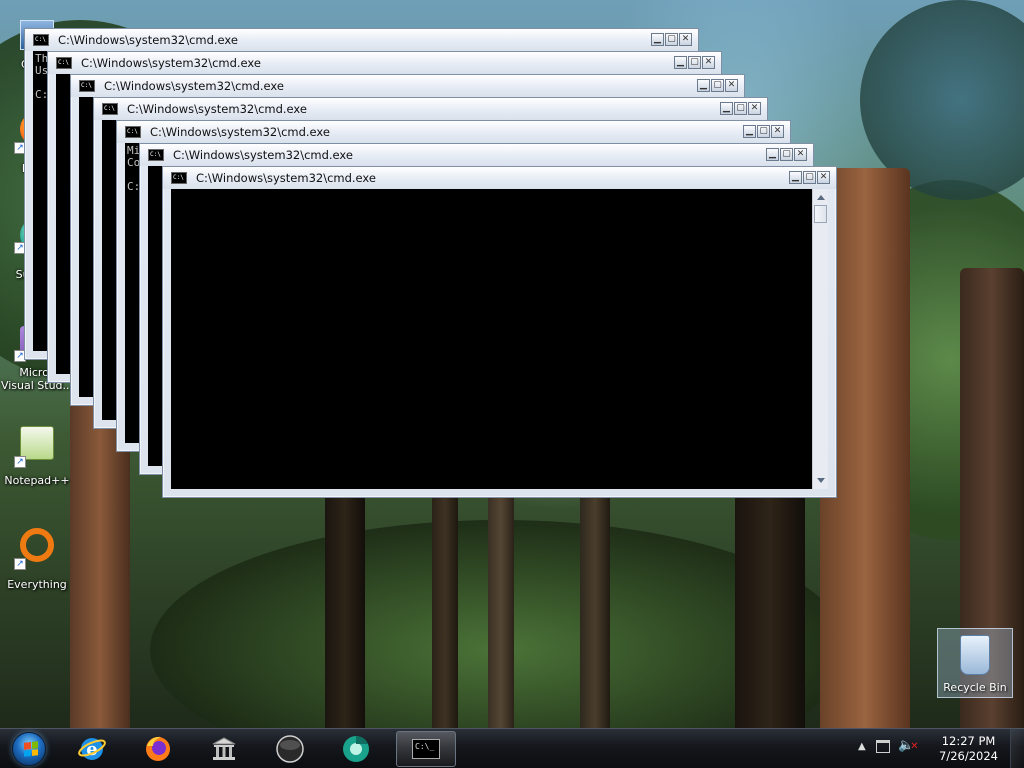 This screenshot has width=1024, height=768. I want to click on scroll-thumb, so click(820, 214).